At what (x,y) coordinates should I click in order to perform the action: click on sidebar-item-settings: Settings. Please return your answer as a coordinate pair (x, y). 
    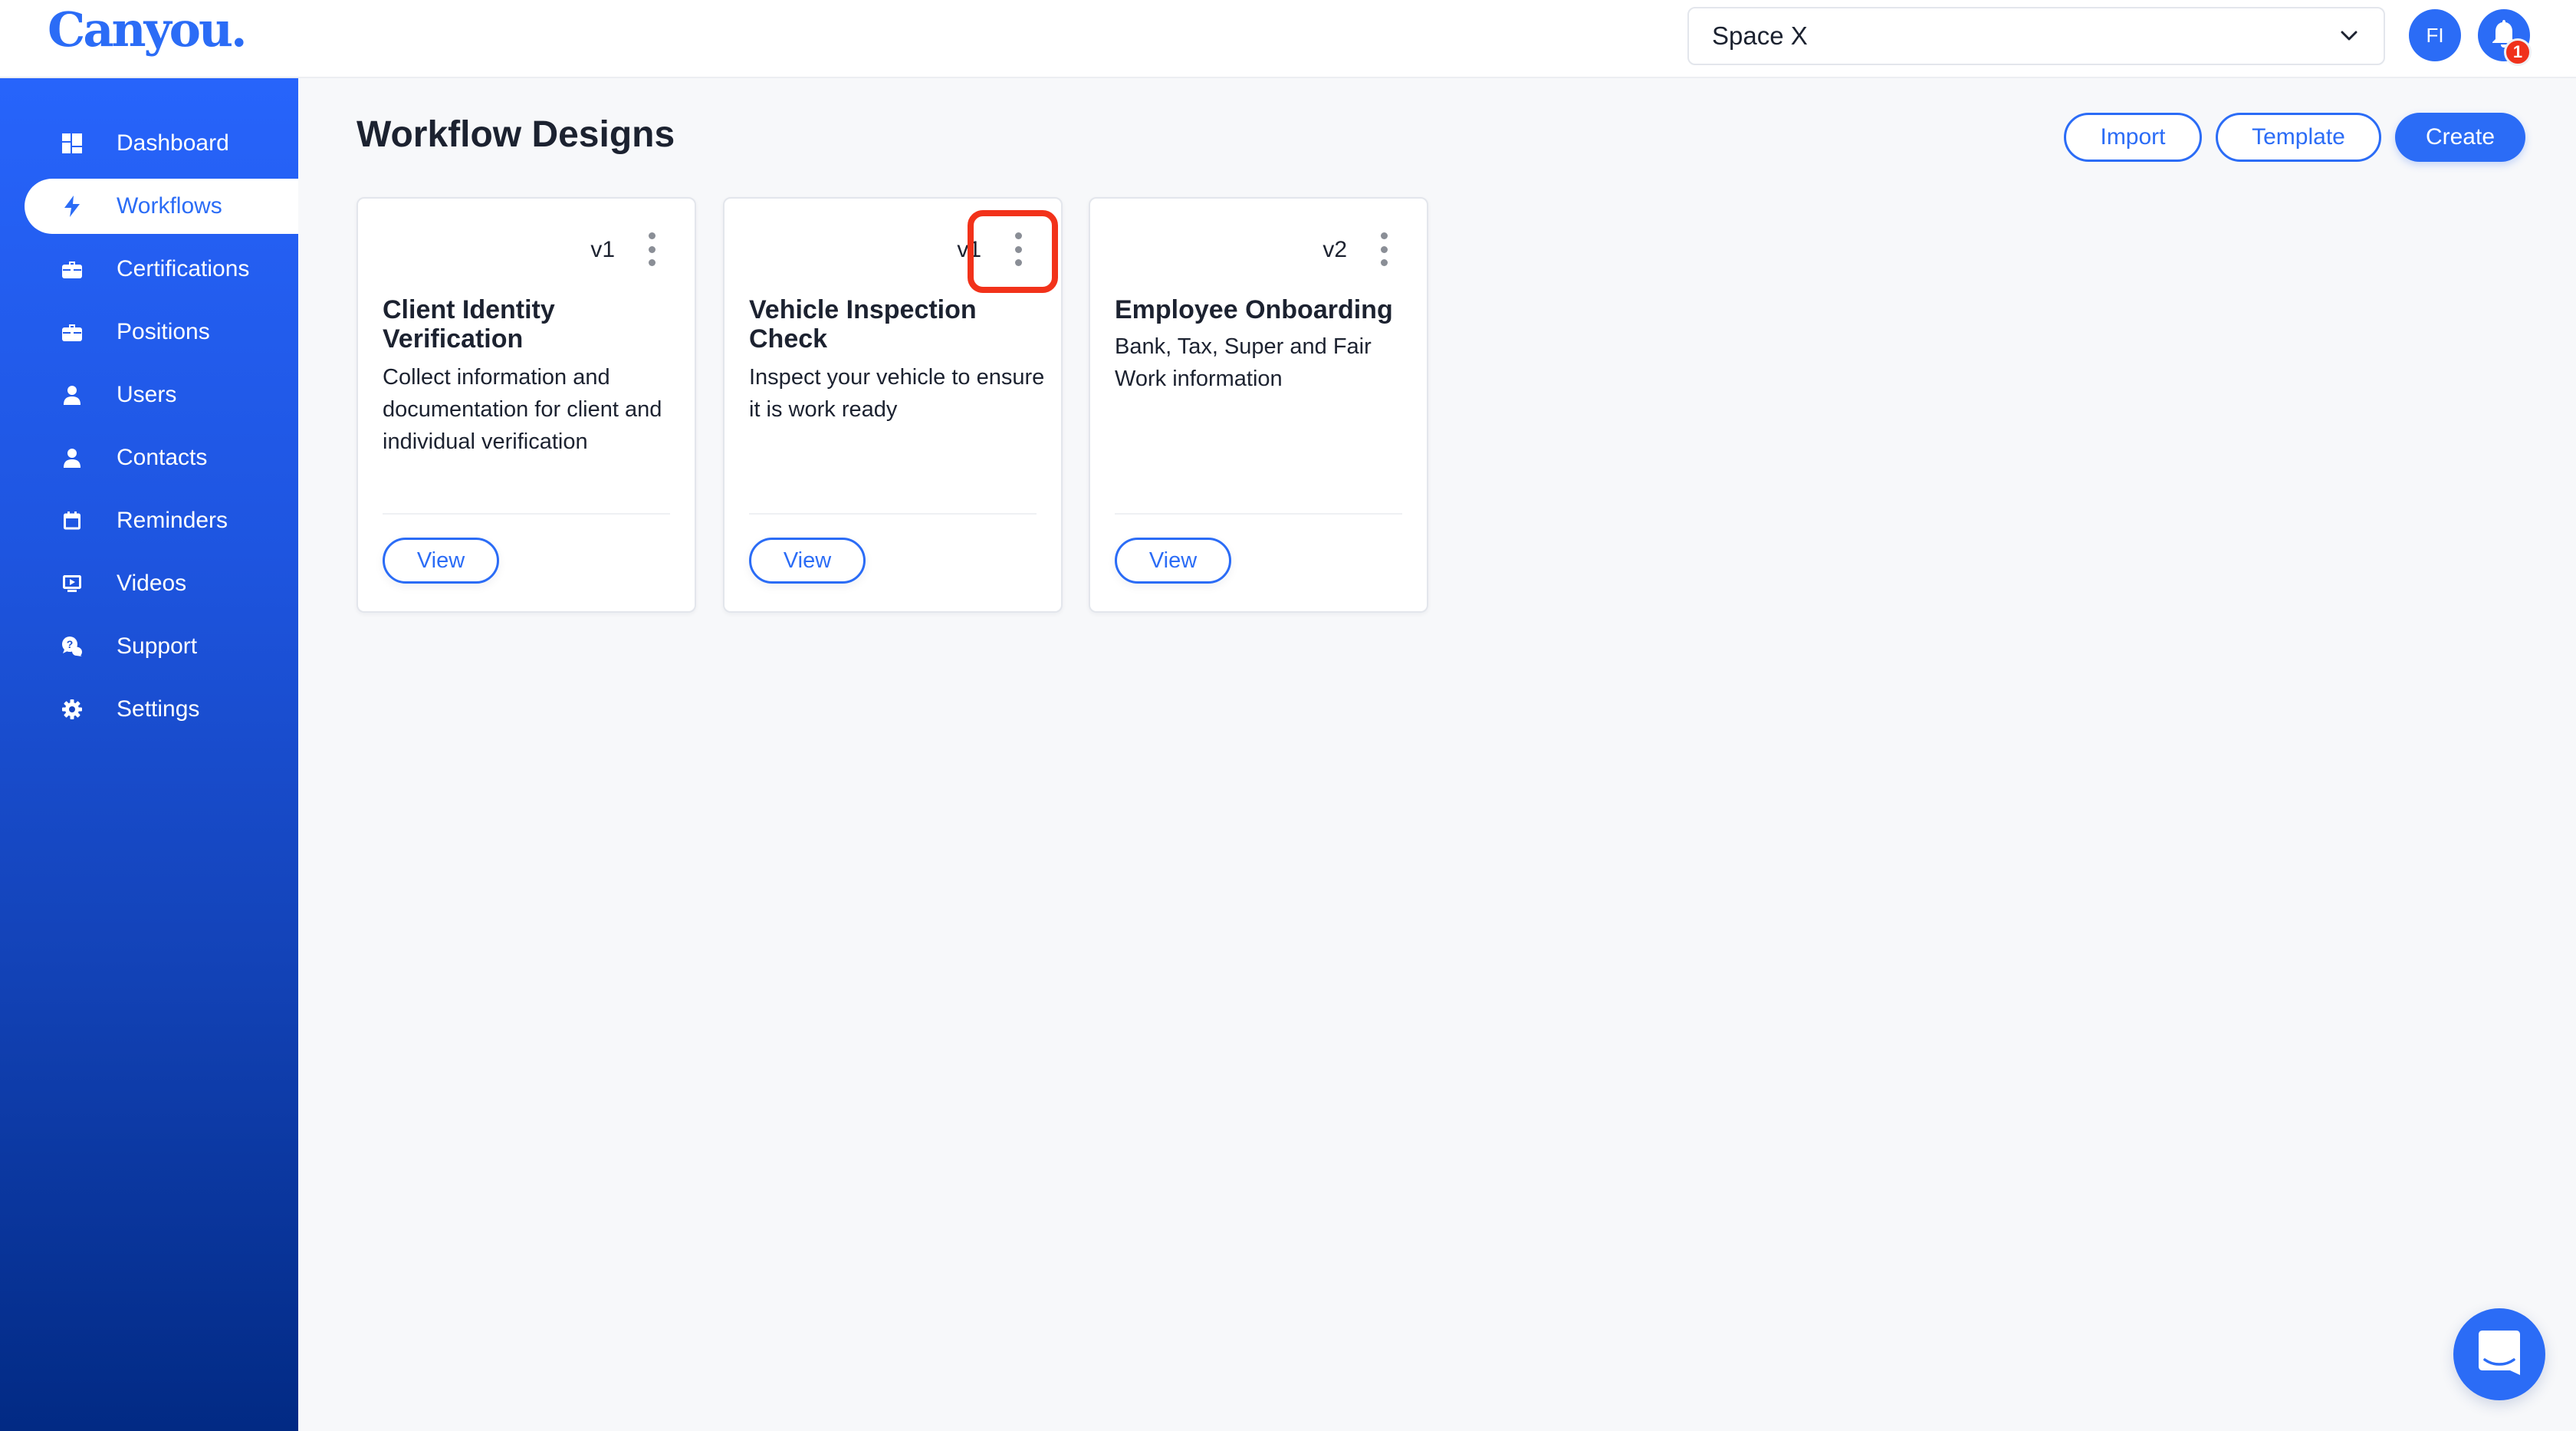
    Looking at the image, I should click on (161, 709).